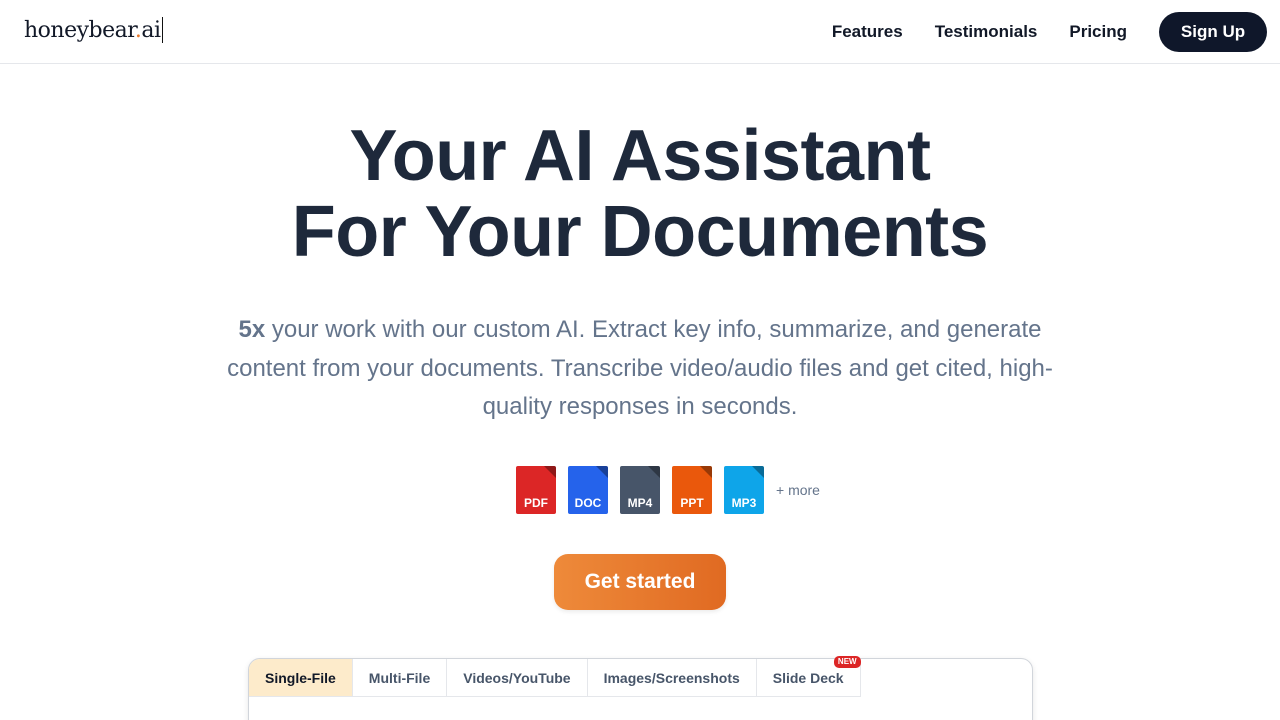 The width and height of the screenshot is (1280, 720). I want to click on ppt-file-icon: PPT, so click(692, 490).